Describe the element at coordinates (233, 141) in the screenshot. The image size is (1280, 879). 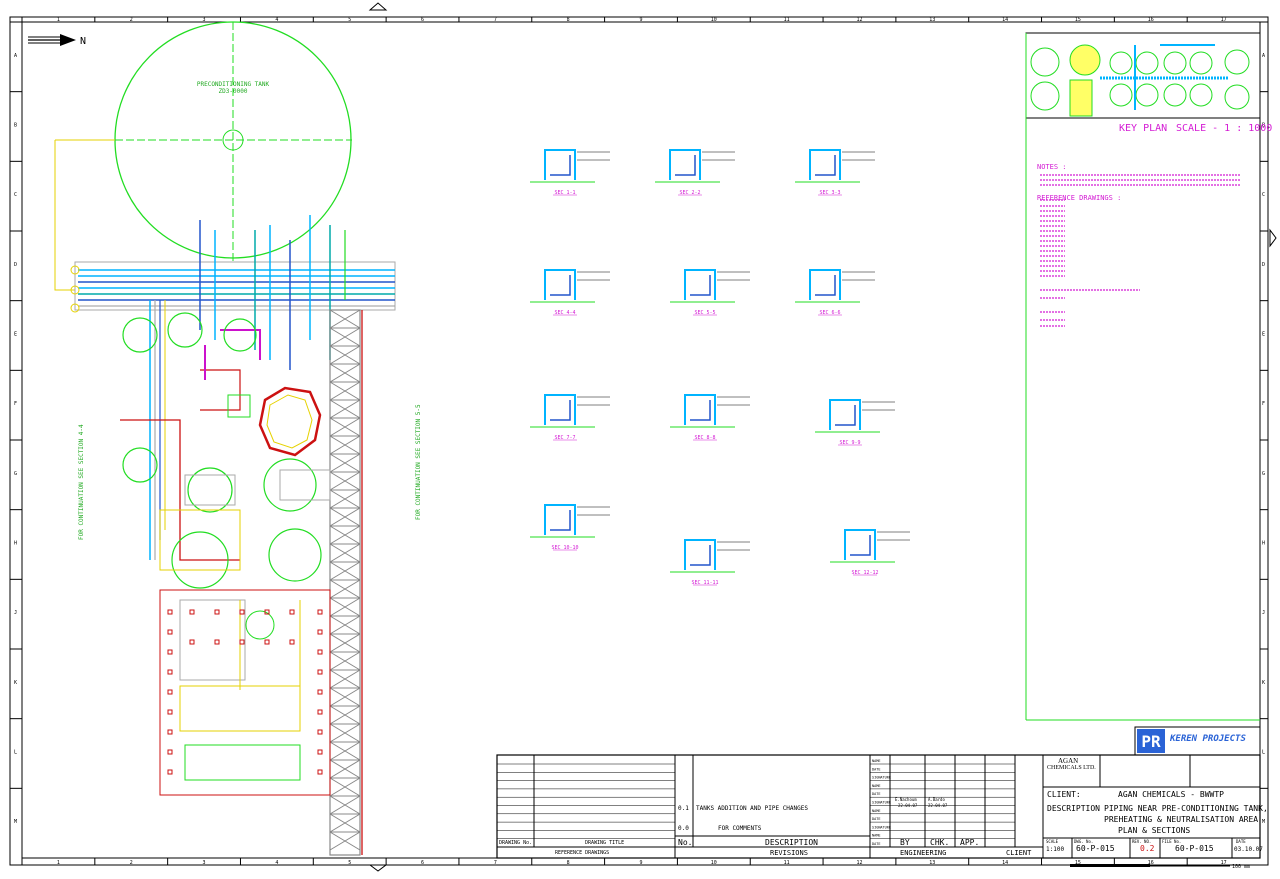
I see `preconditioning-tank` at that location.